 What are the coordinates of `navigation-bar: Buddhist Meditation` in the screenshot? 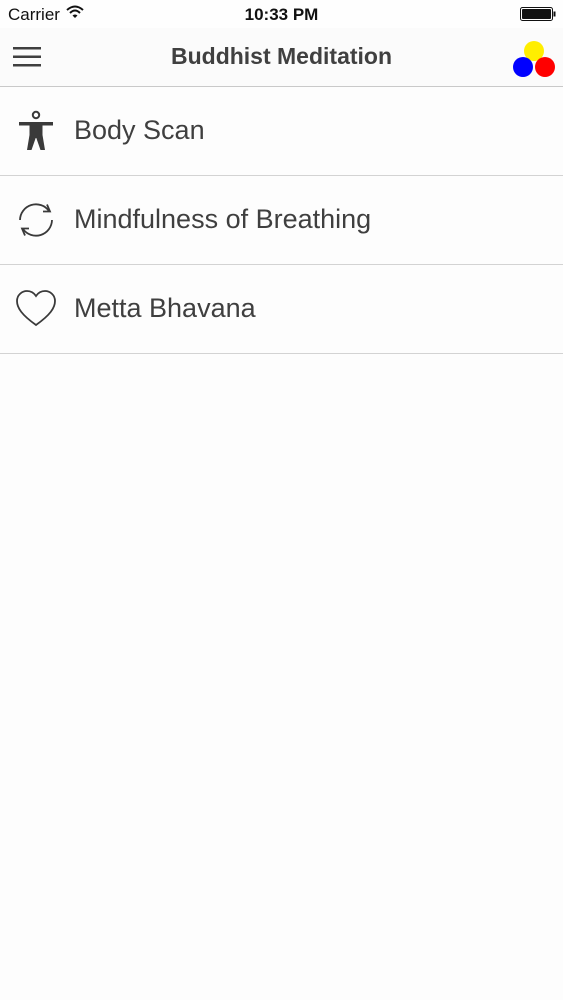 It's located at (281, 57).